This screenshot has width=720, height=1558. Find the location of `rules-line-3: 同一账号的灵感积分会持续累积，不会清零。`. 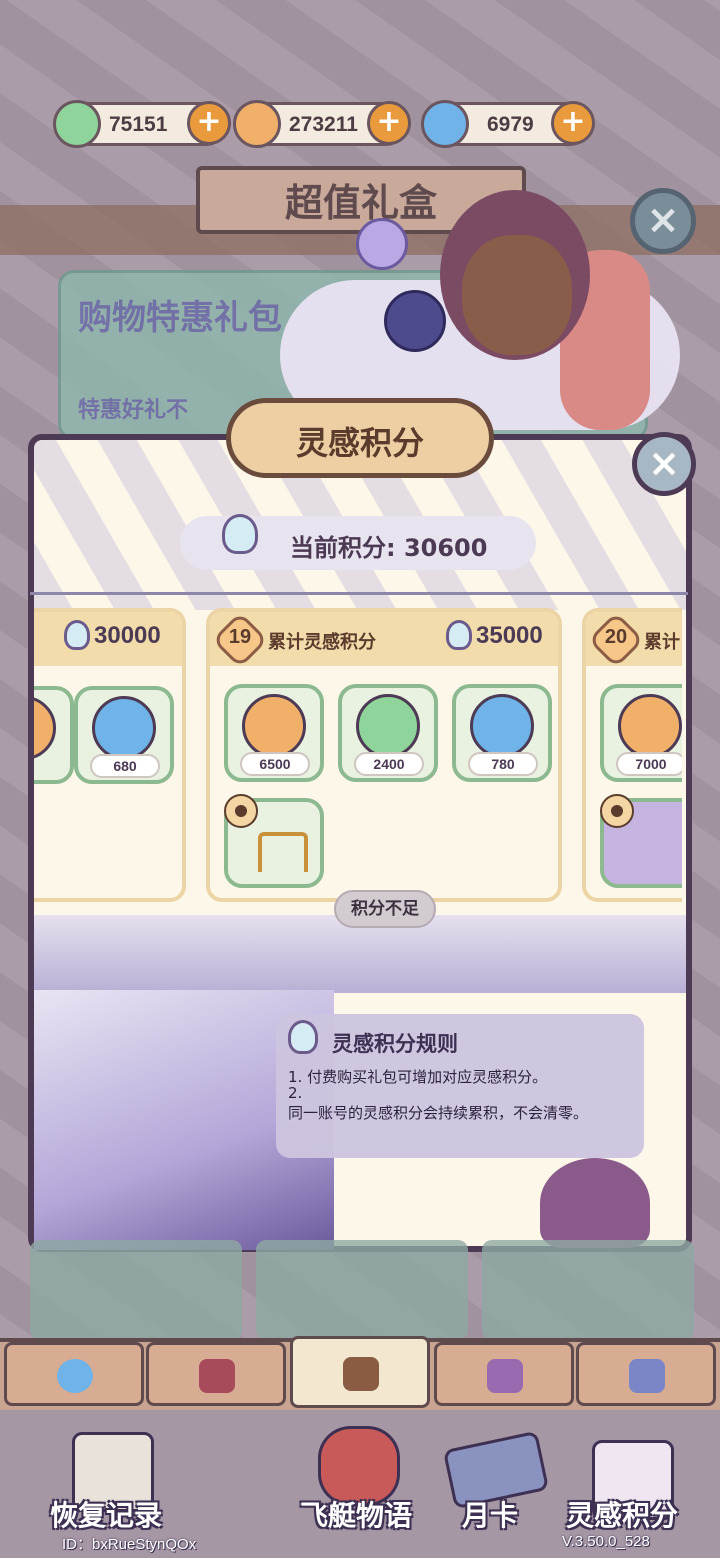

rules-line-3: 同一账号的灵感积分会持续累积，不会清零。 is located at coordinates (438, 1113).